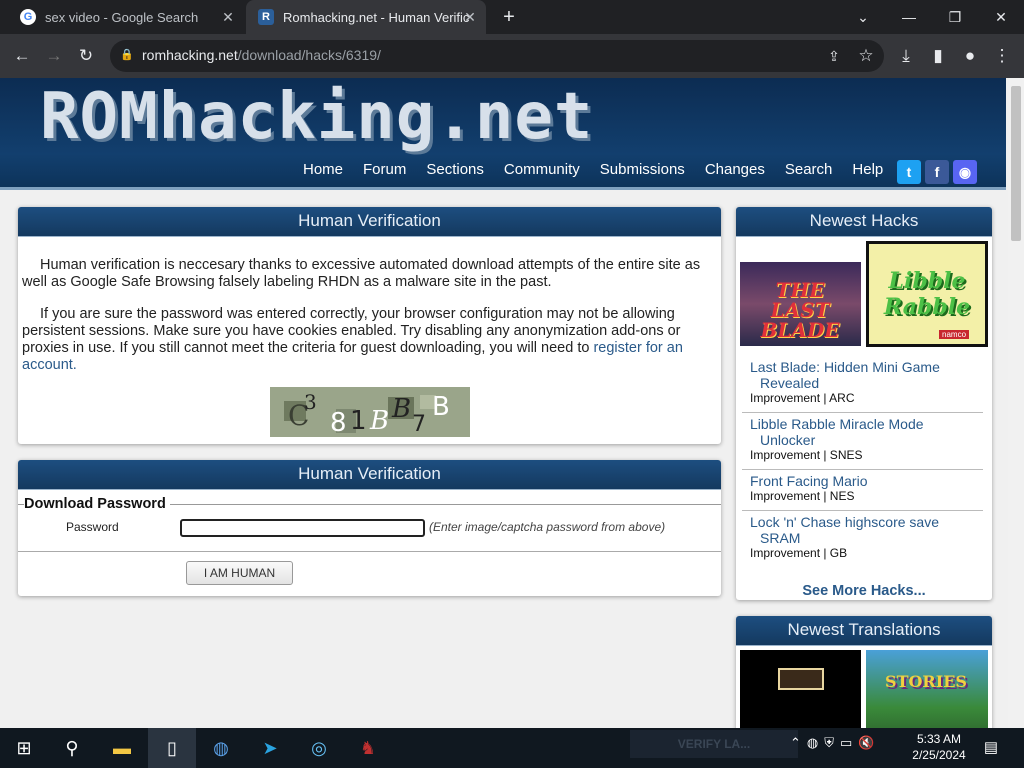 The height and width of the screenshot is (768, 1024). Describe the element at coordinates (1002, 56) in the screenshot. I see `menu-kebab-icon: ⋮` at that location.